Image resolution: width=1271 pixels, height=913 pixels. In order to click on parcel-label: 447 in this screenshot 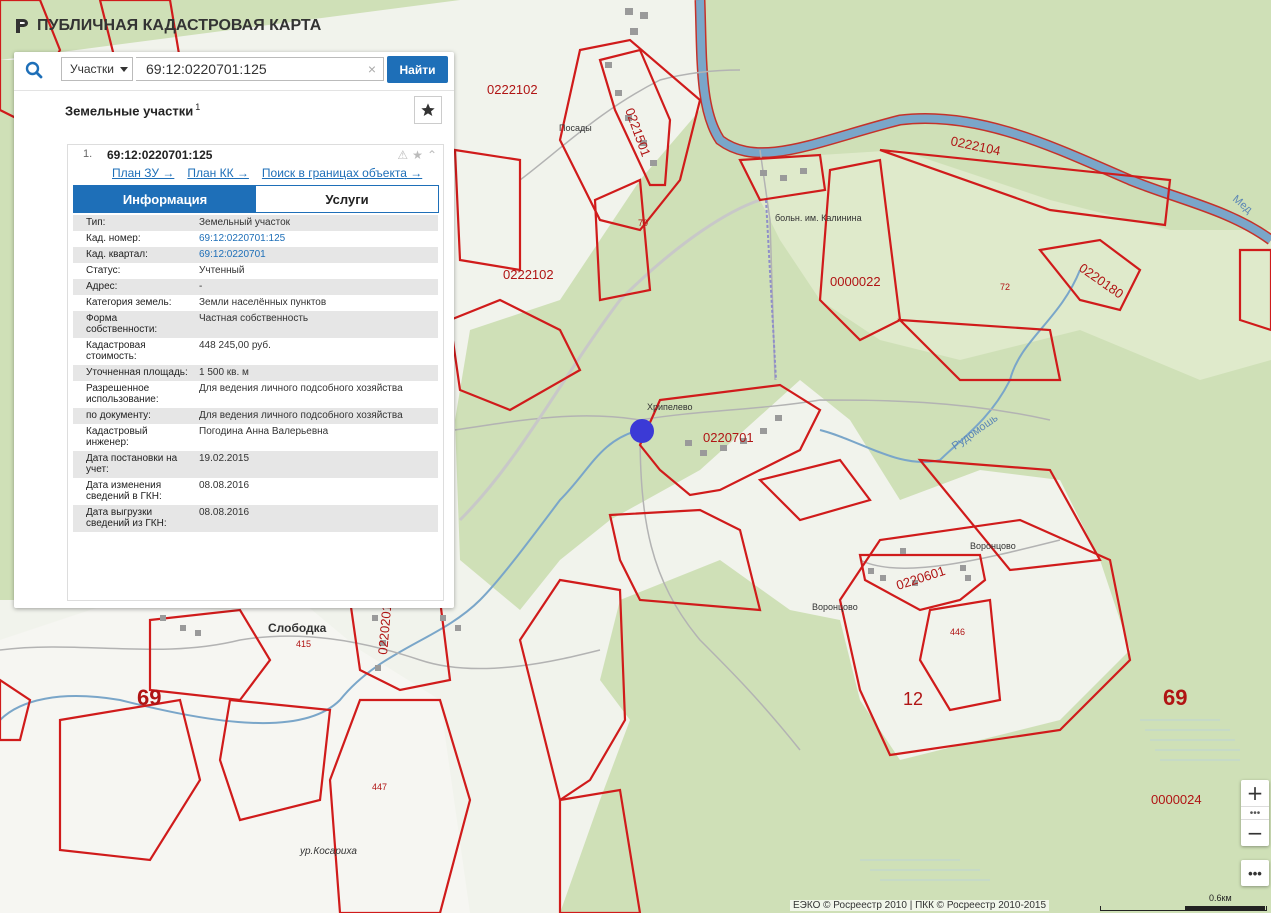, I will do `click(379, 787)`.